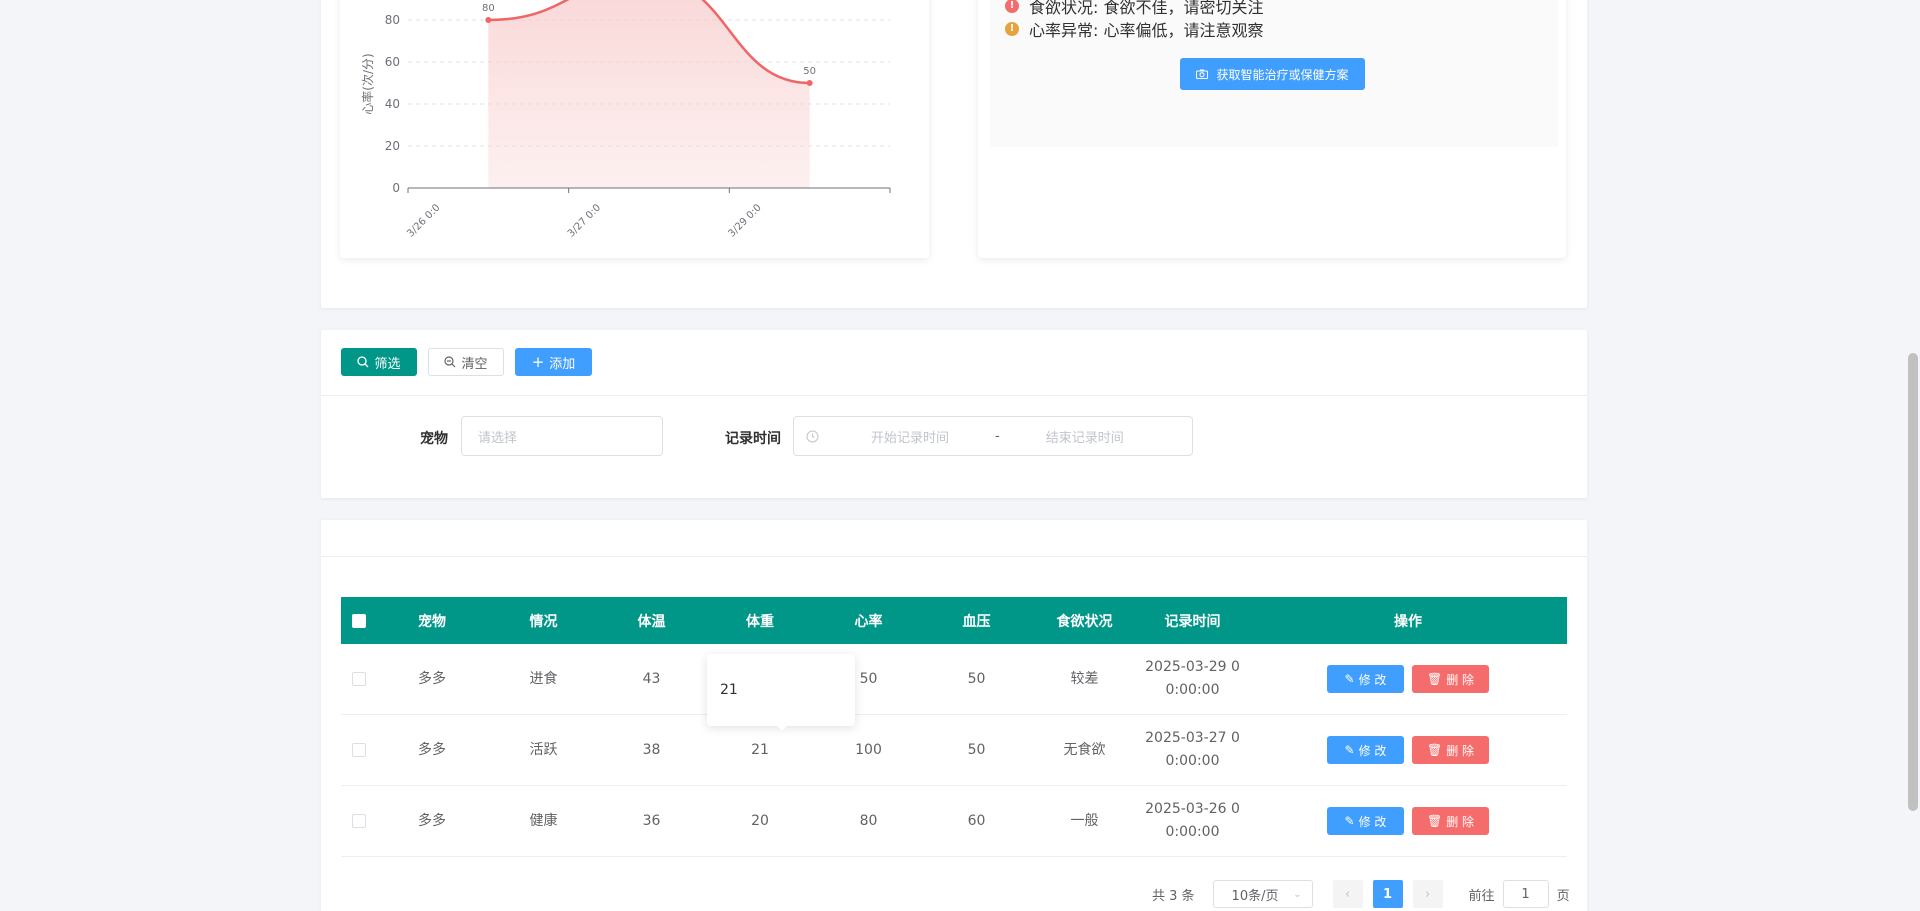 This screenshot has width=1920, height=911. What do you see at coordinates (976, 679) in the screenshot?
I see `cell-blood-pressure: 50` at bounding box center [976, 679].